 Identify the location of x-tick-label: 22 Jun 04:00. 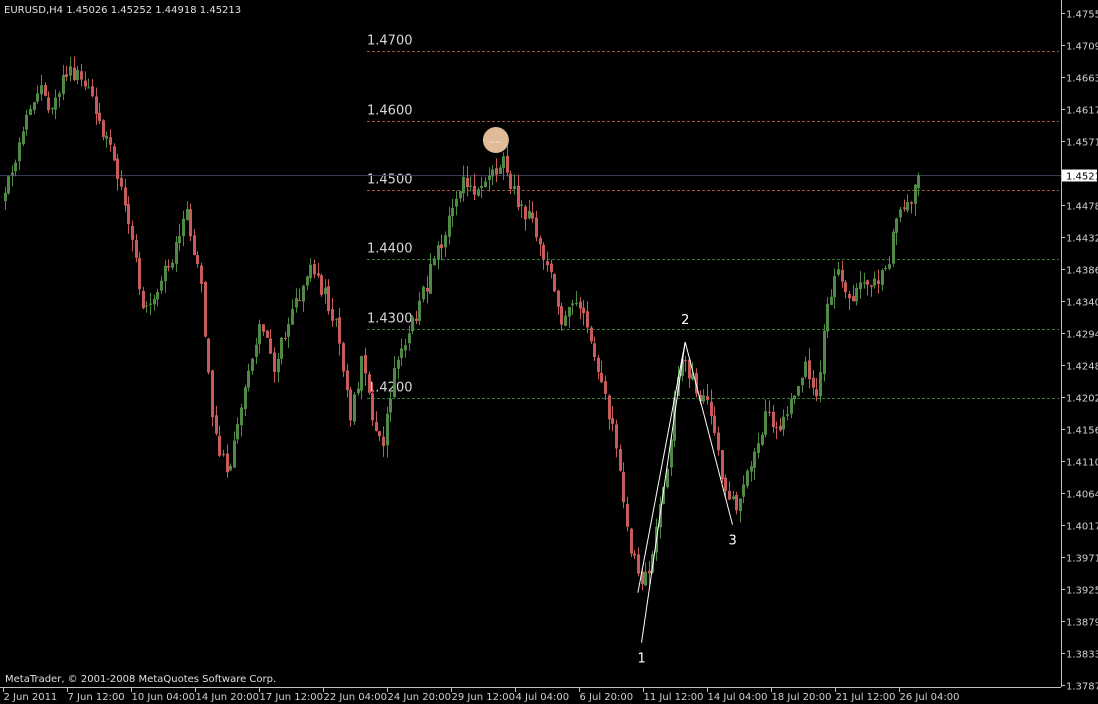
(356, 697).